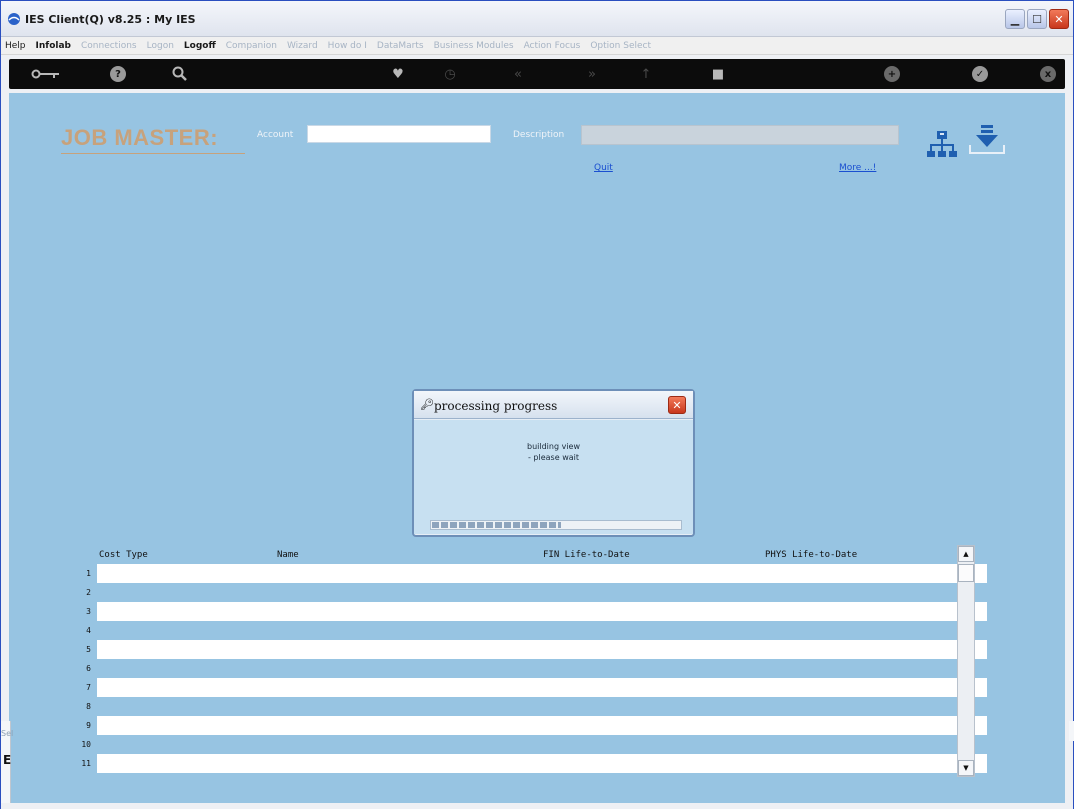 This screenshot has height=809, width=1074. I want to click on minimize-icon: ▁, so click(1015, 19).